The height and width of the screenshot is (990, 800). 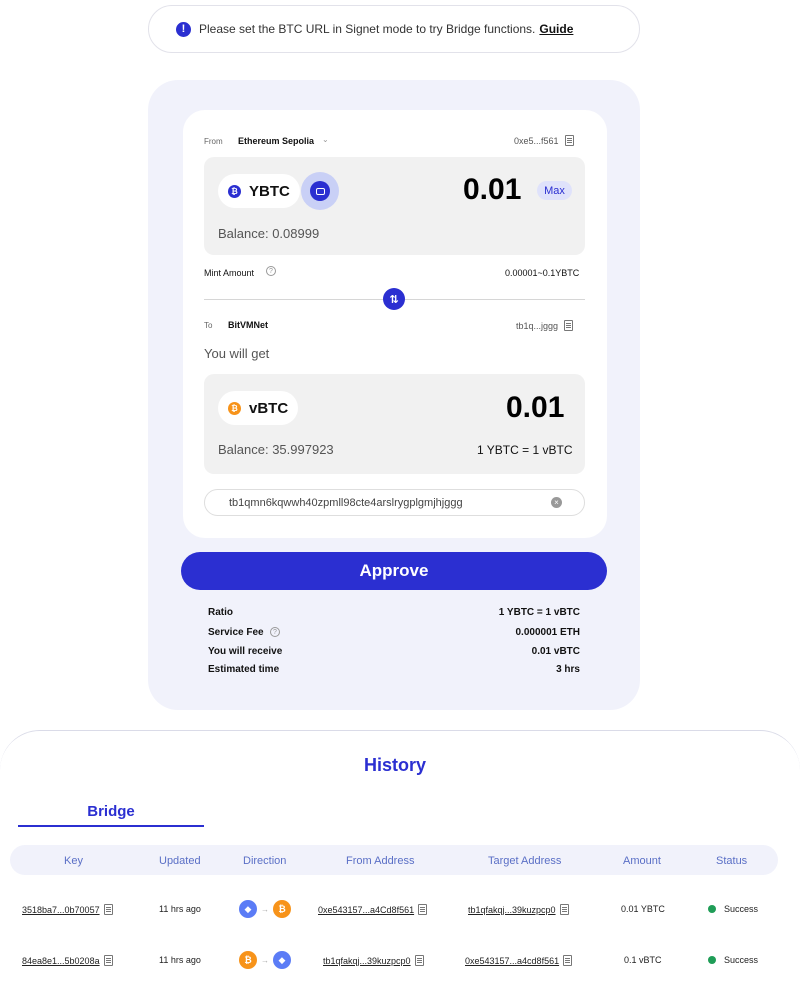 What do you see at coordinates (539, 612) in the screenshot?
I see `summary-value-ratio: 1 YBTC = 1 vBTC` at bounding box center [539, 612].